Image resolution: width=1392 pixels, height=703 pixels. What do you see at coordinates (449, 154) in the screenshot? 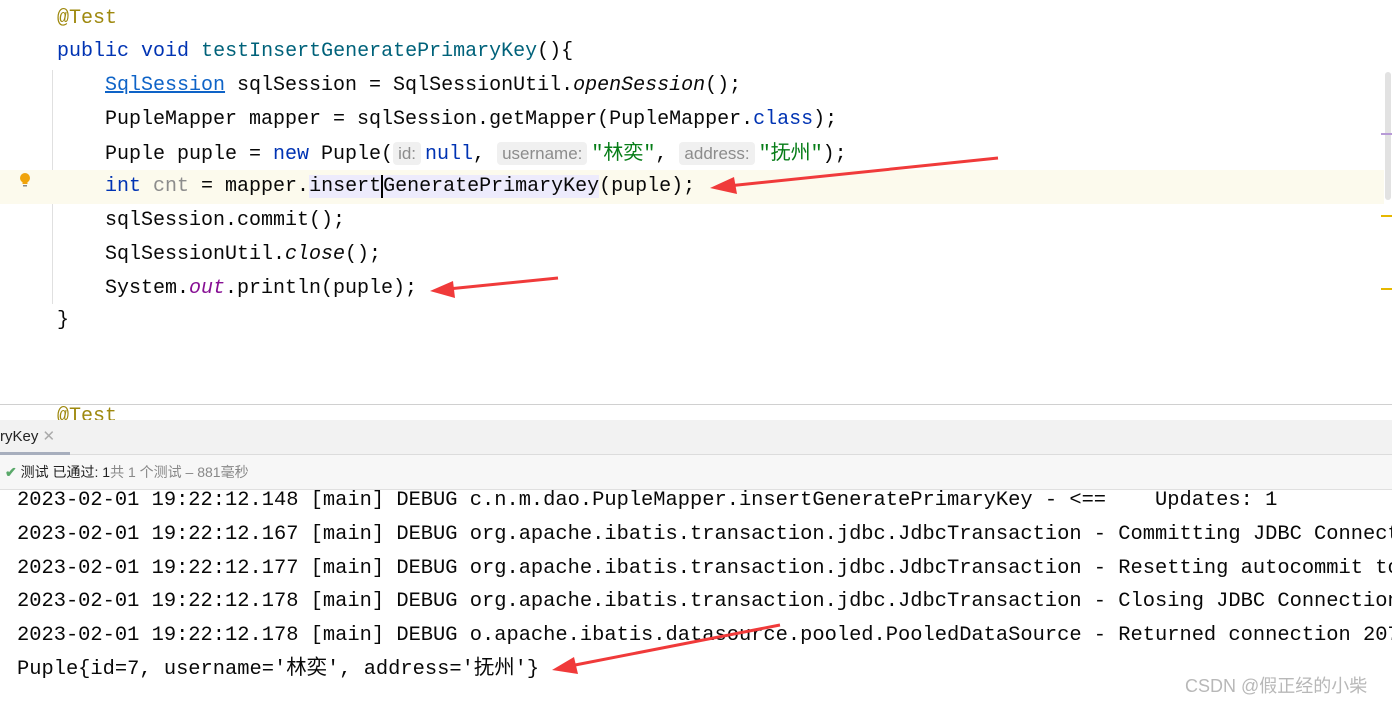
I see `keyword: null` at bounding box center [449, 154].